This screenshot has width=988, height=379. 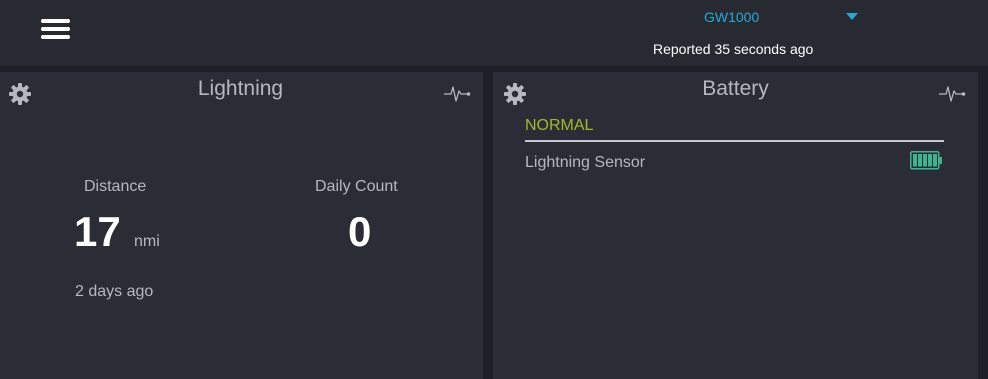 What do you see at coordinates (735, 88) in the screenshot?
I see `battery-title: Battery` at bounding box center [735, 88].